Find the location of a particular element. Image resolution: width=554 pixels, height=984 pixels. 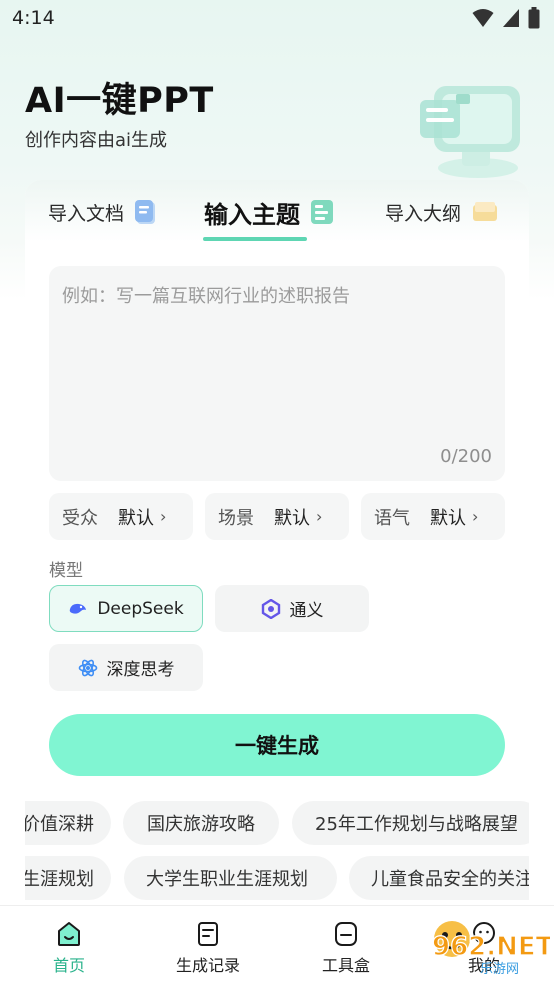

suggestion-row: 生涯规划 大学生职业生涯规划 儿童食品安全的关注 is located at coordinates (277, 878).